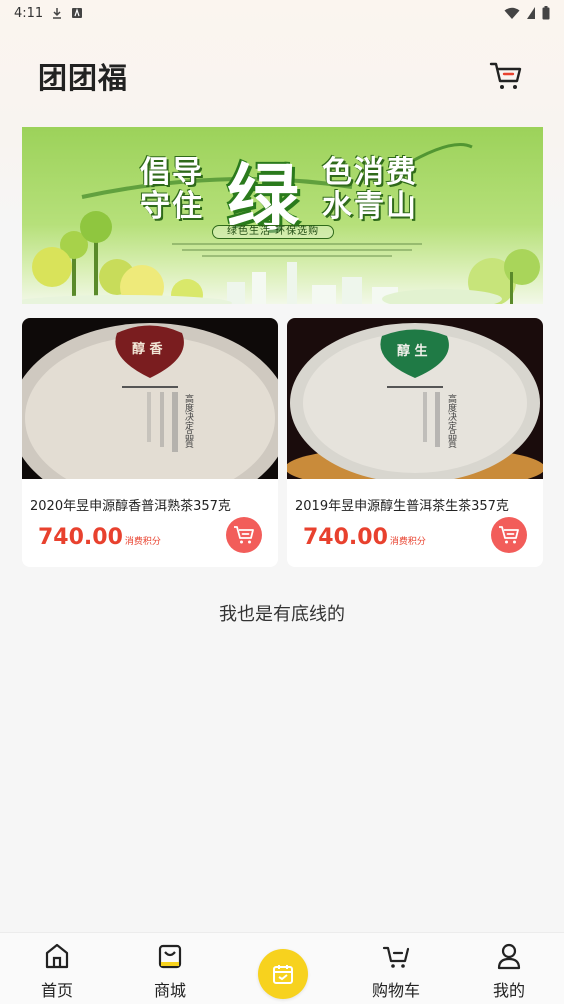 This screenshot has width=564, height=1004. Describe the element at coordinates (512, 13) in the screenshot. I see `wifi-icon` at that location.